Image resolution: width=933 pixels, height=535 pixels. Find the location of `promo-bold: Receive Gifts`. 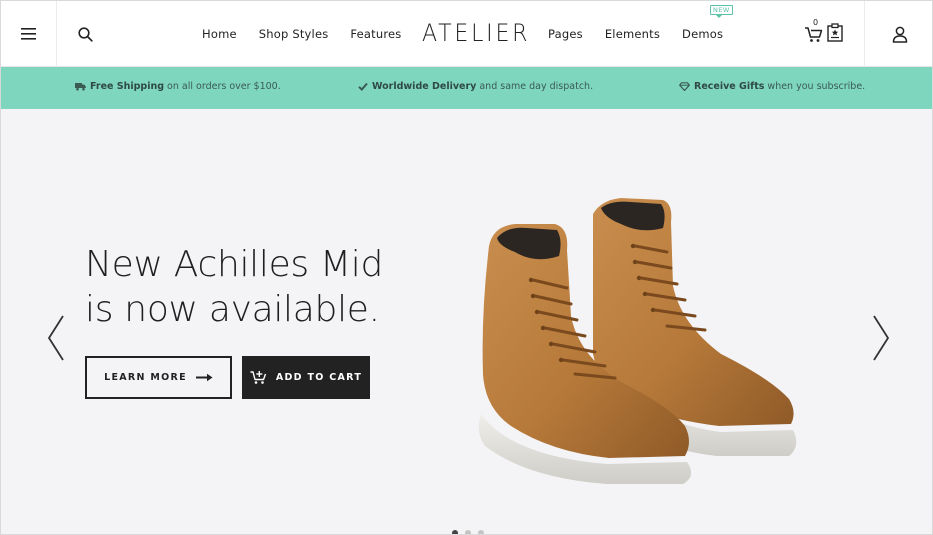

promo-bold: Receive Gifts is located at coordinates (729, 86).